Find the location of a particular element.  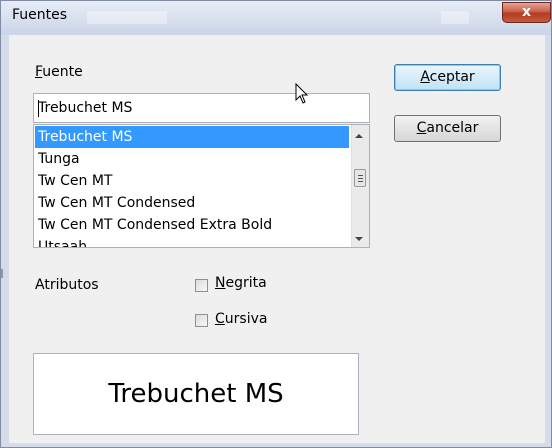

scroll-thumb is located at coordinates (360, 178).